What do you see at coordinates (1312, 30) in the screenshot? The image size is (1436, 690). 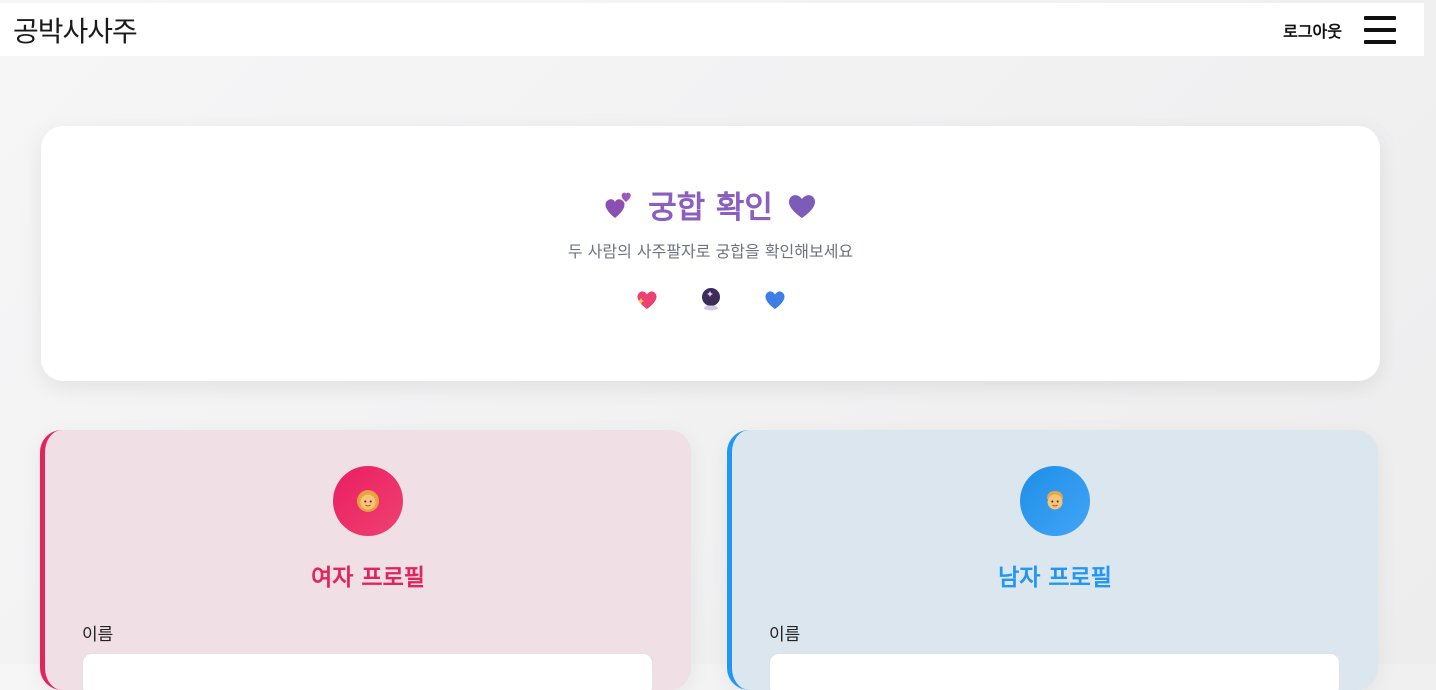 I see `logout-button: 로그아웃` at bounding box center [1312, 30].